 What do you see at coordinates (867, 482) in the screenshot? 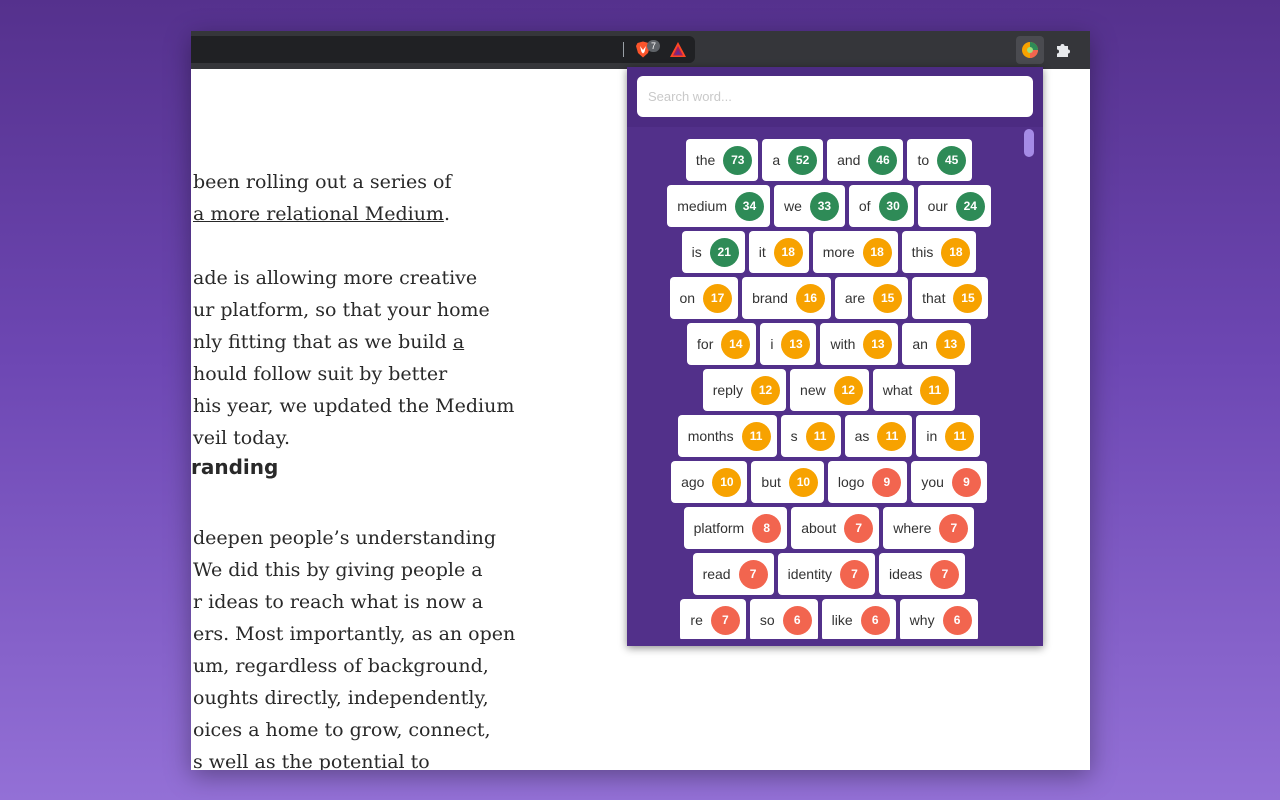
I see `word-chip: logo 9` at bounding box center [867, 482].